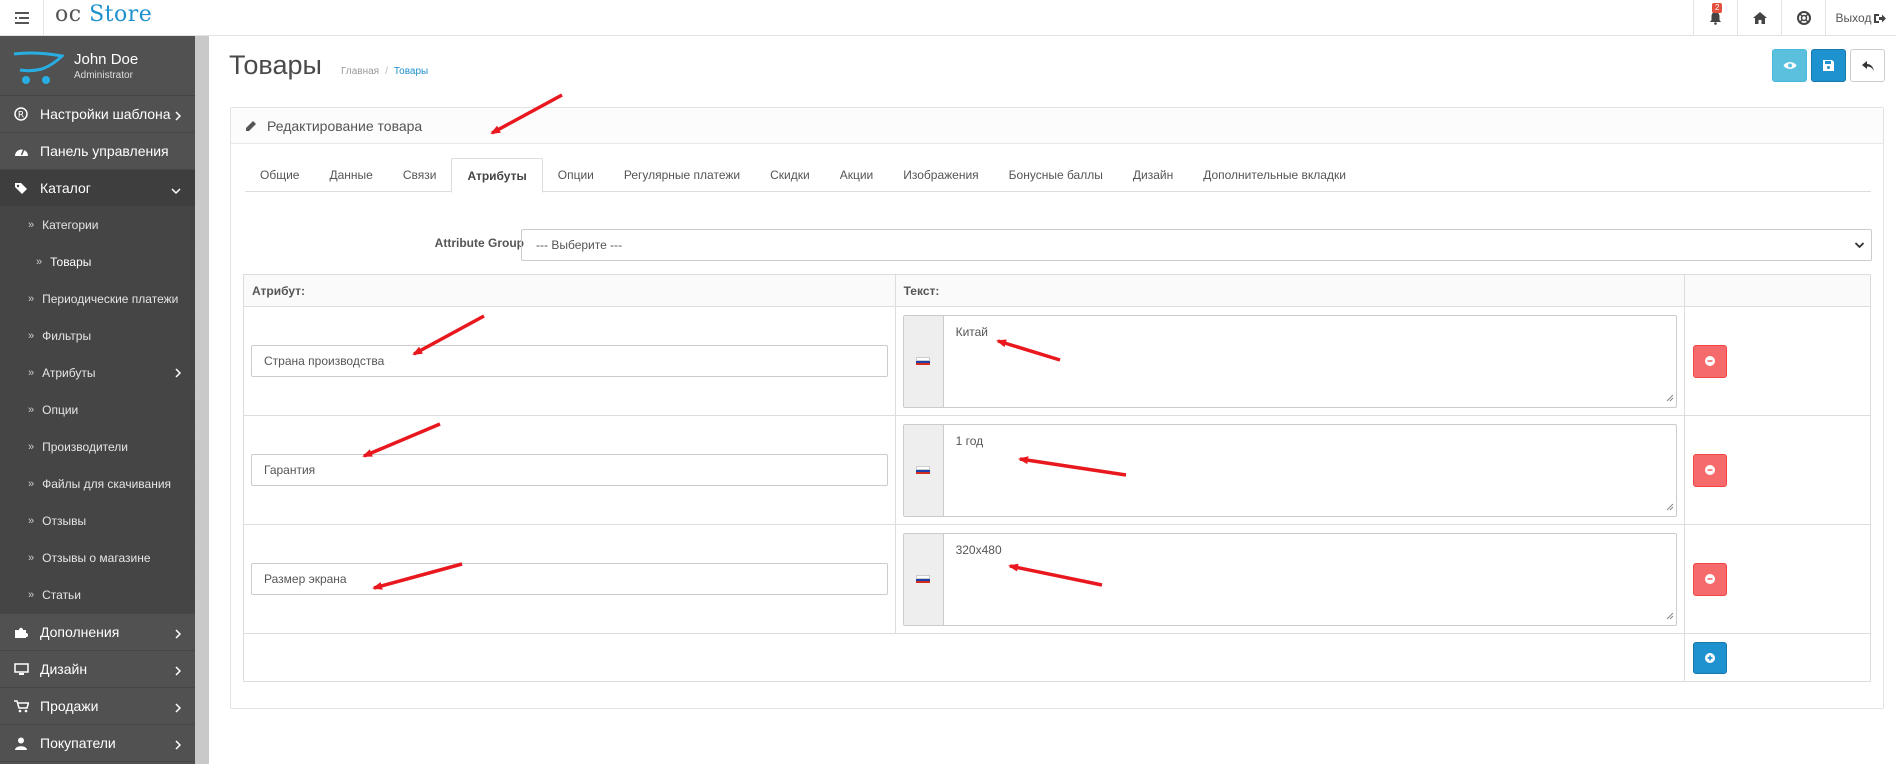  I want to click on attribute-name-input: Страна производства, so click(569, 361).